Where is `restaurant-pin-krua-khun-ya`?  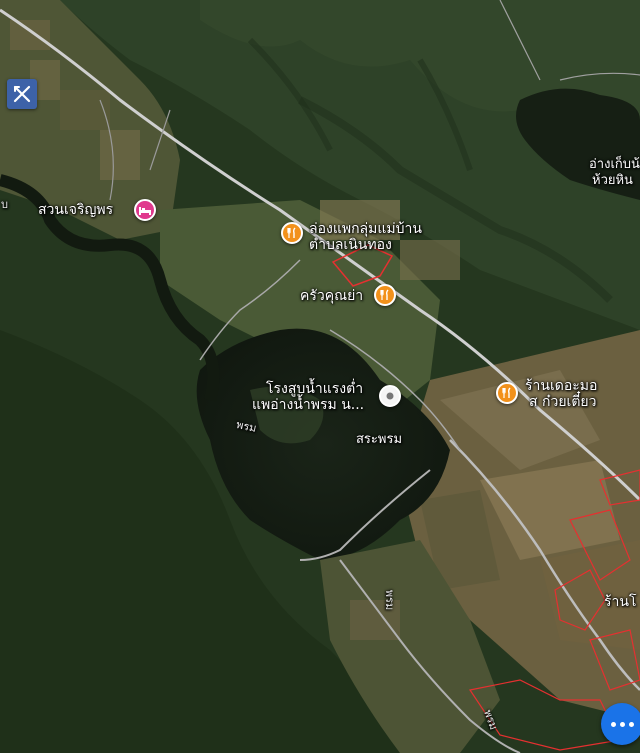 restaurant-pin-krua-khun-ya is located at coordinates (385, 295).